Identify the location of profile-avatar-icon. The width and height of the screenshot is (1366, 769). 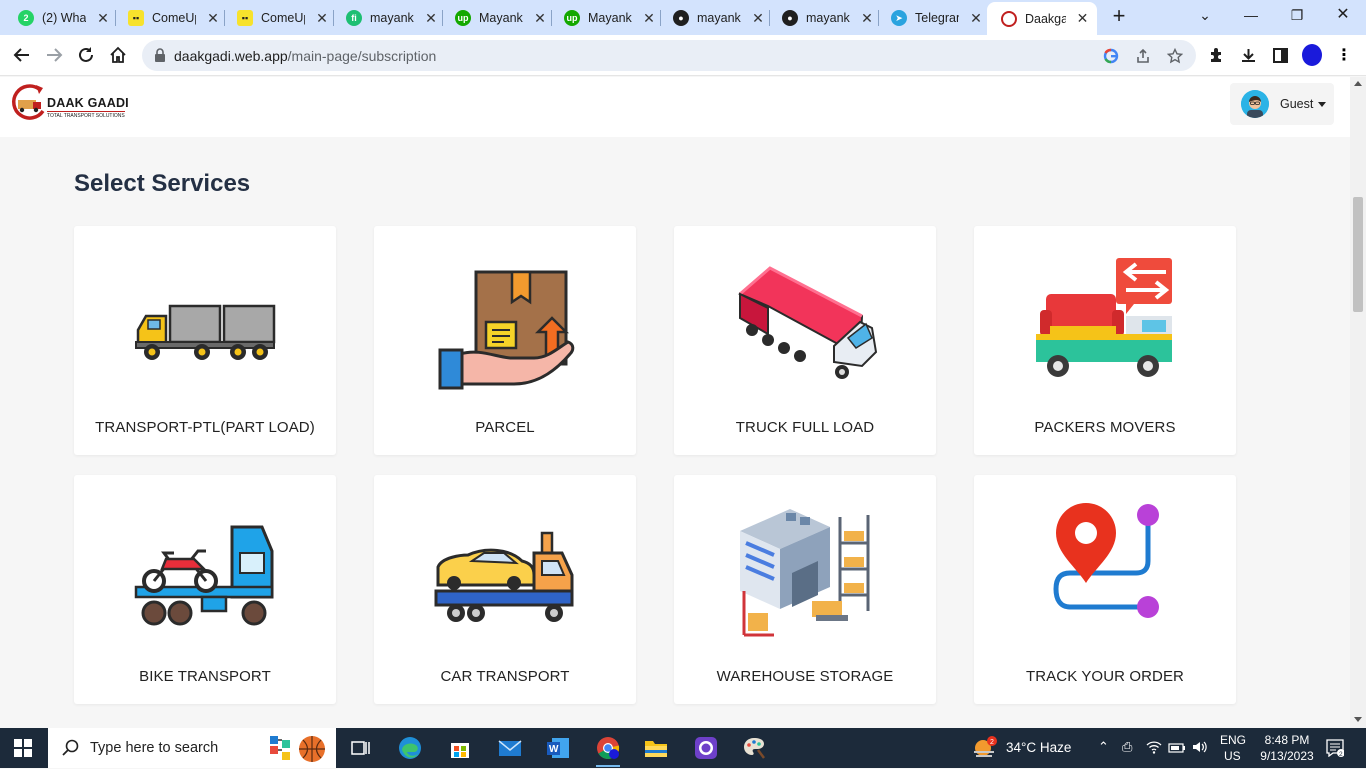
(1312, 55).